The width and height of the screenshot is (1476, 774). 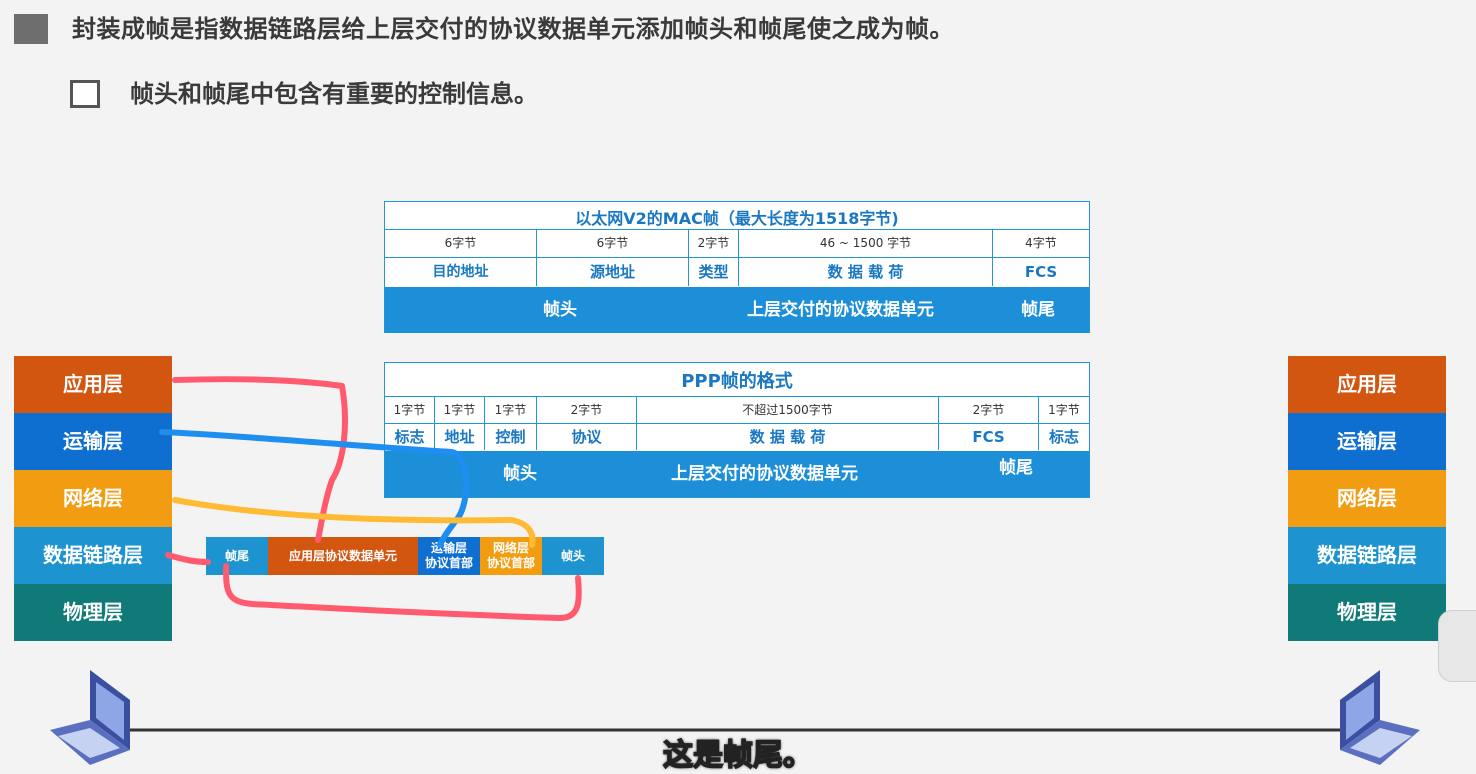 I want to click on yellow-network-stroke, so click(x=354, y=522).